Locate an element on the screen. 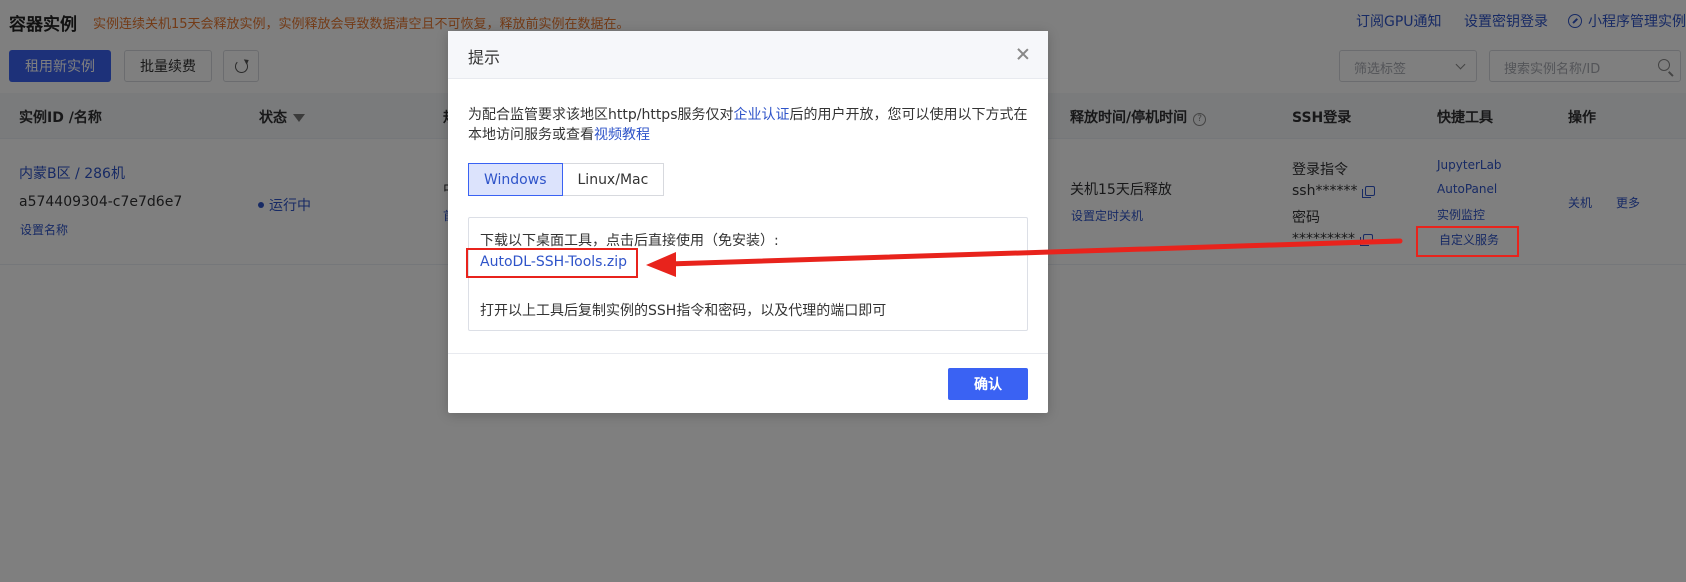 The width and height of the screenshot is (1686, 582). os-tab-group: Windows Linux/Mac is located at coordinates (566, 179).